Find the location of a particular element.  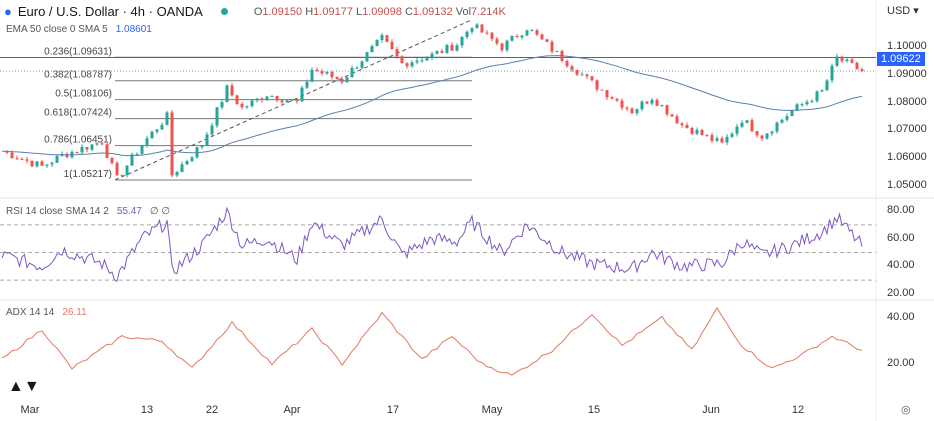

adx-tick-label: 40.00 is located at coordinates (901, 317).